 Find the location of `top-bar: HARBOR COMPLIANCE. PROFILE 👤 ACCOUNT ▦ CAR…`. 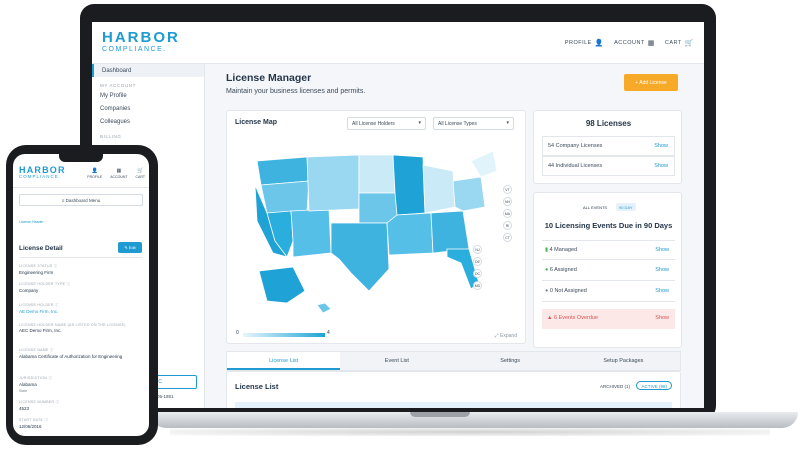

top-bar: HARBOR COMPLIANCE. PROFILE 👤 ACCOUNT ▦ CAR… is located at coordinates (398, 43).